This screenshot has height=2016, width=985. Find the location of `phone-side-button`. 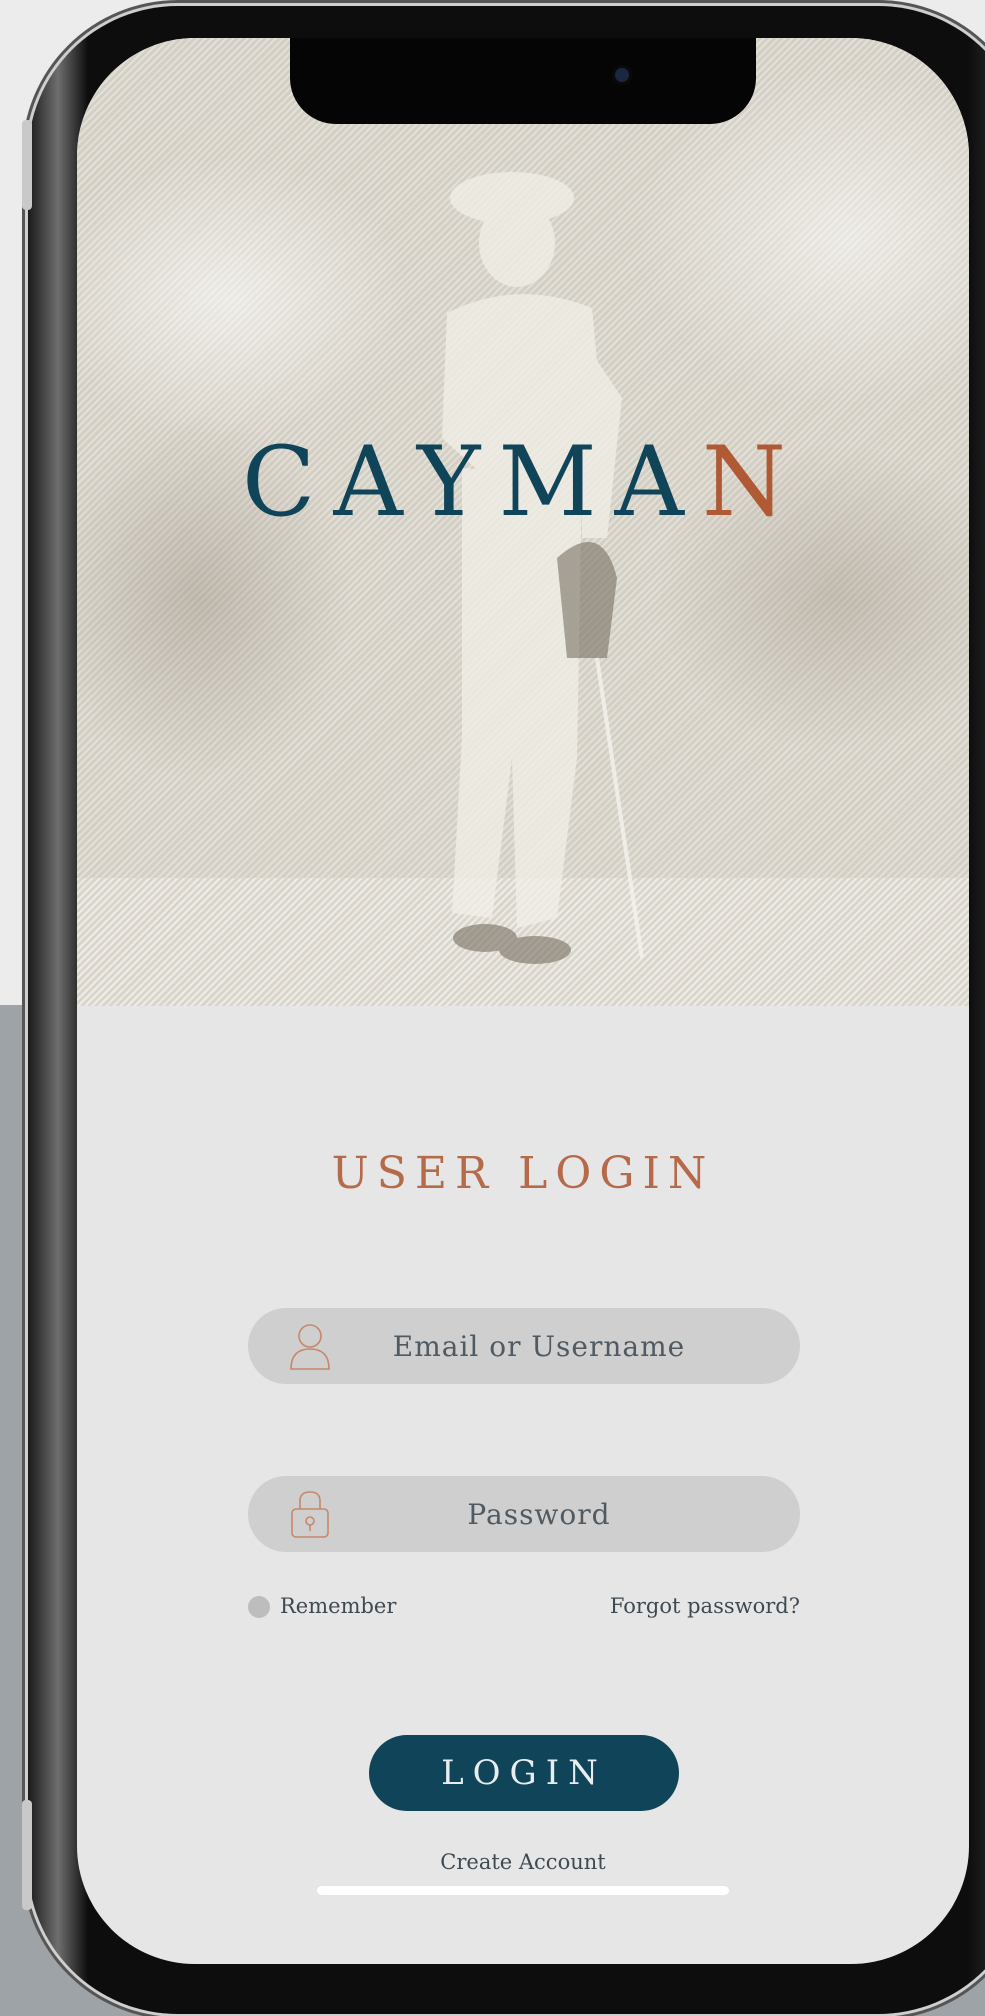

phone-side-button is located at coordinates (27, 165).